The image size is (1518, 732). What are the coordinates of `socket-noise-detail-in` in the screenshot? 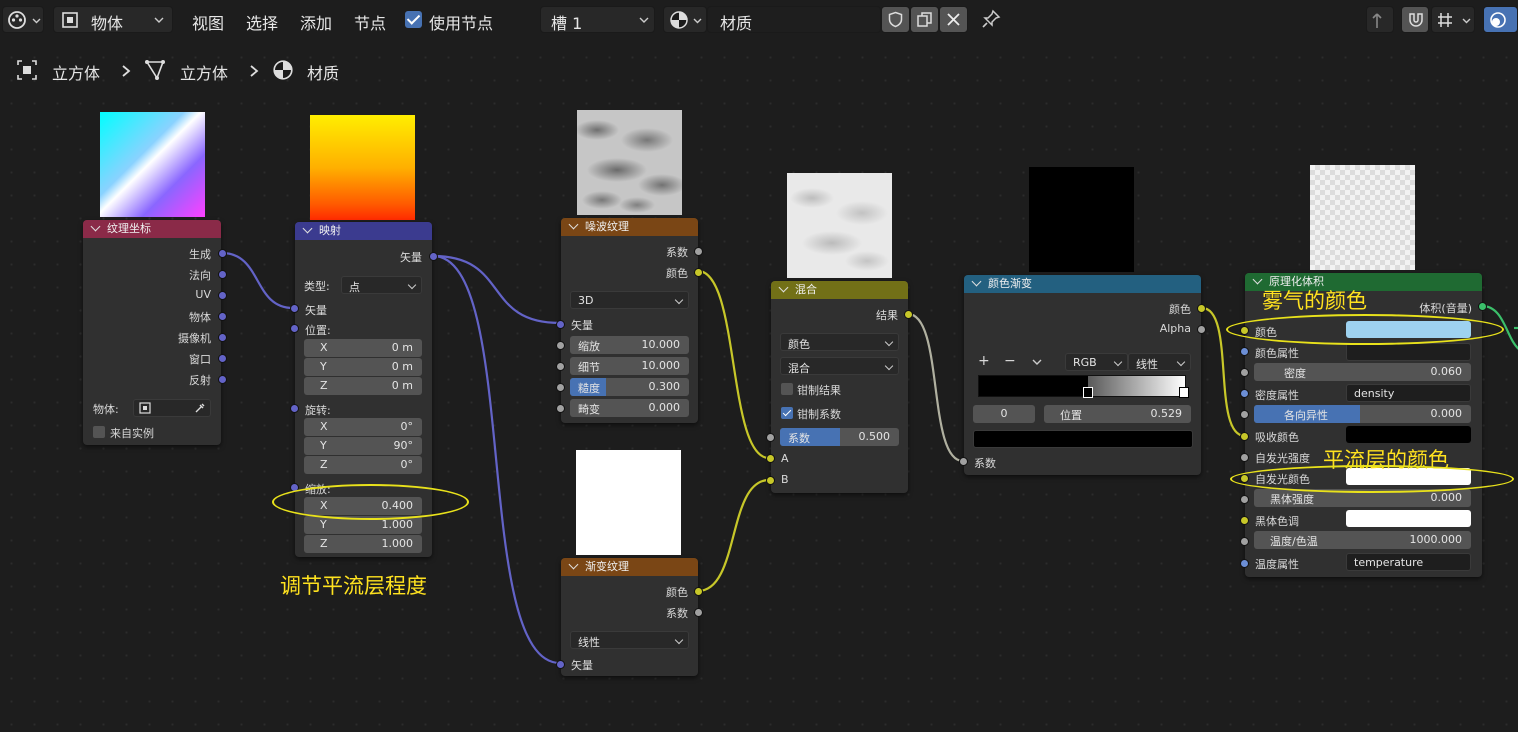 It's located at (560, 366).